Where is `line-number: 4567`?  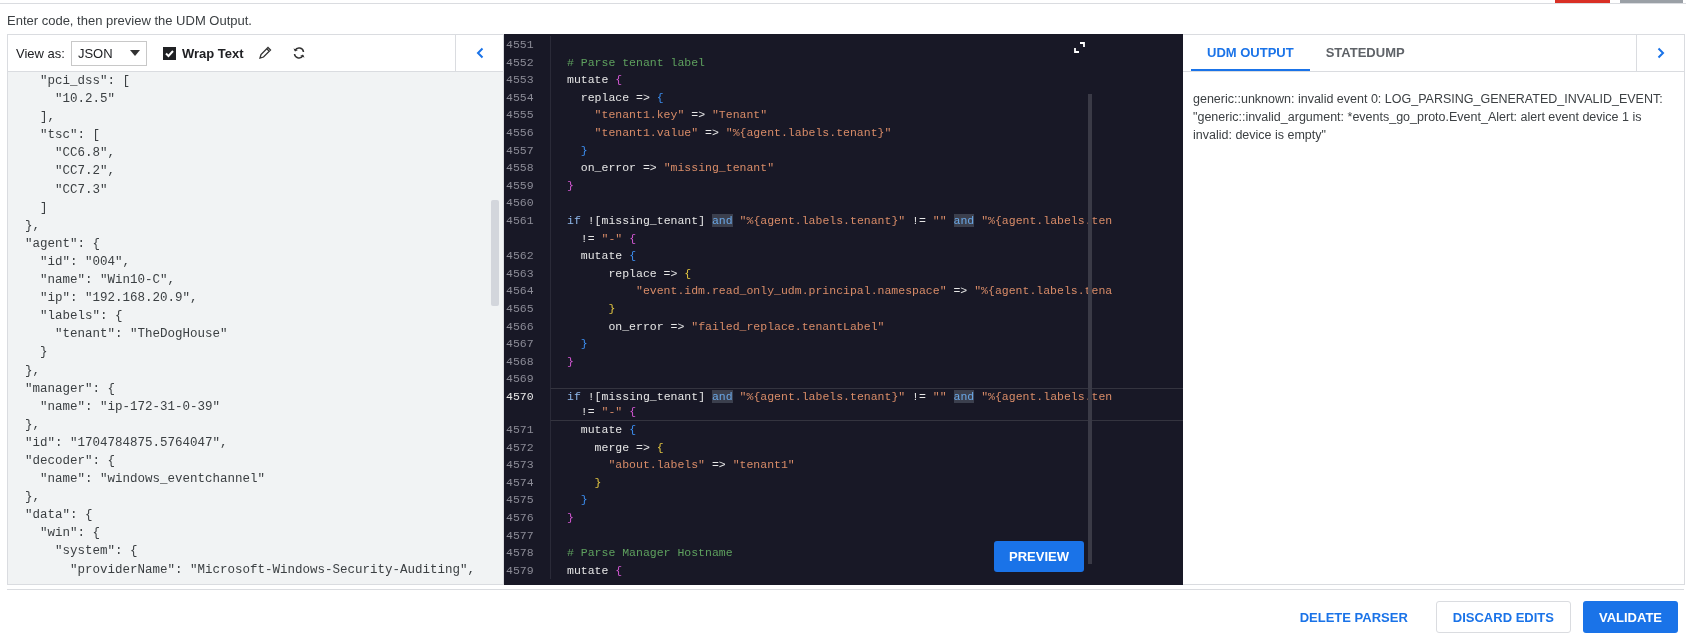
line-number: 4567 is located at coordinates (520, 344).